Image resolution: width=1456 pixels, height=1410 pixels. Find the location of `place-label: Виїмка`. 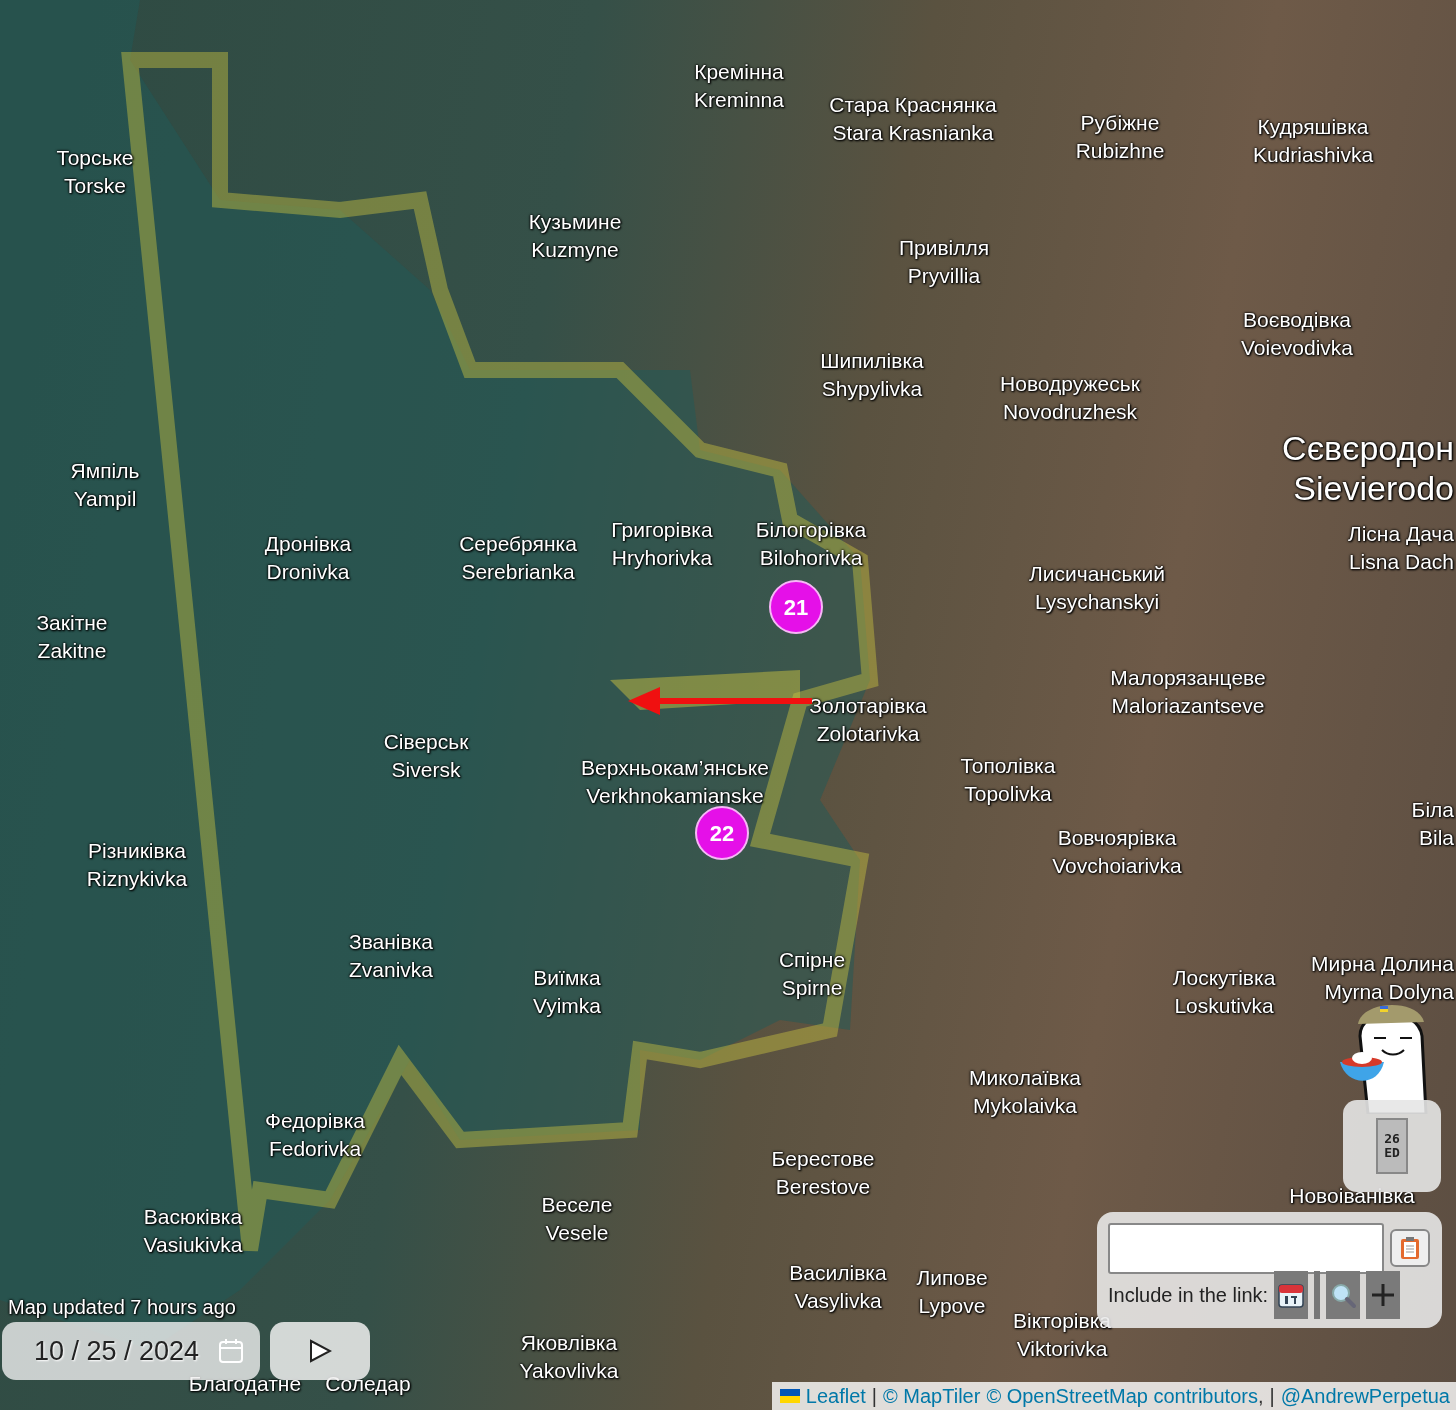

place-label: Виїмка is located at coordinates (567, 978).